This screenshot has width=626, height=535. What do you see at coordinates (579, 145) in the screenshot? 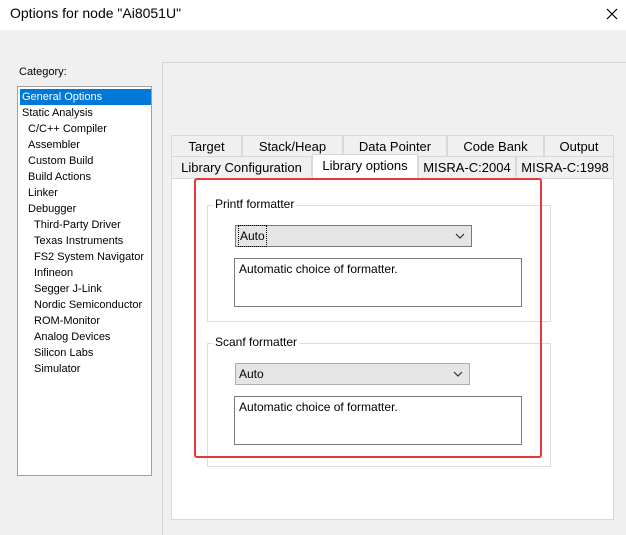
I see `tab-output: Output` at bounding box center [579, 145].